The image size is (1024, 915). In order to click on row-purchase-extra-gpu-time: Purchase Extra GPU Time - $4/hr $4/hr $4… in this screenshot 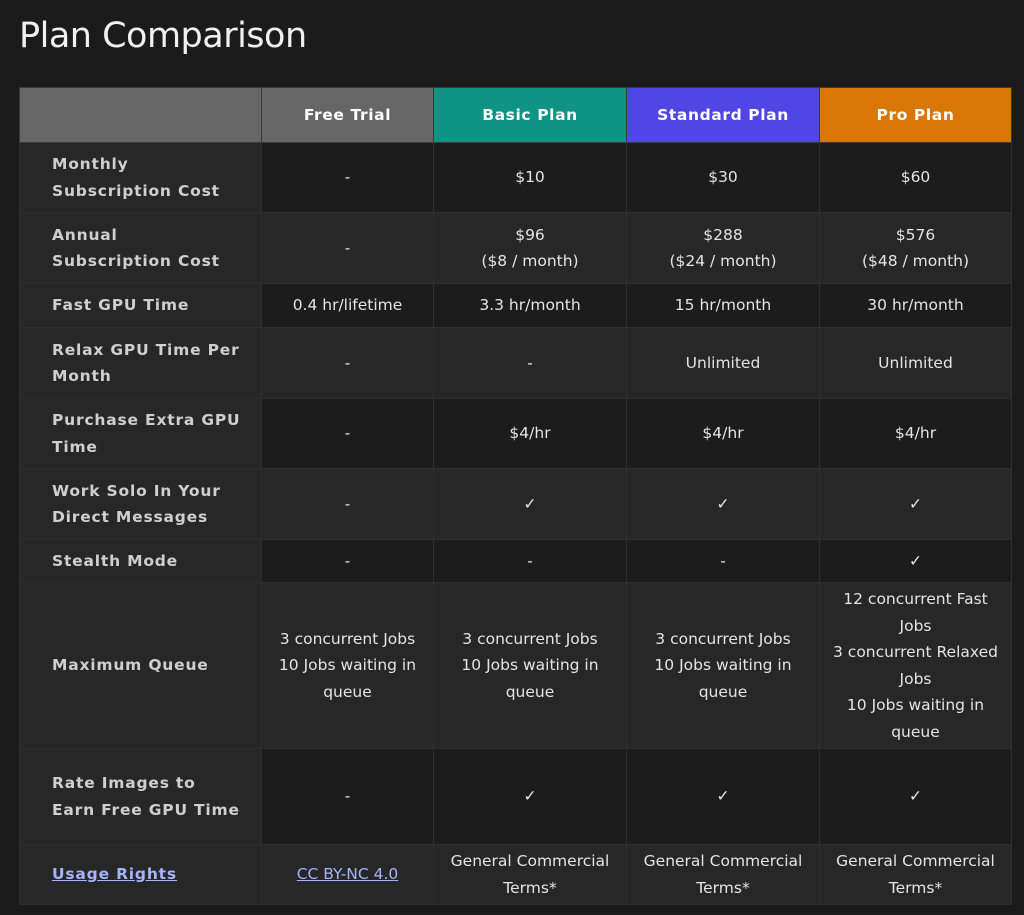, I will do `click(515, 433)`.